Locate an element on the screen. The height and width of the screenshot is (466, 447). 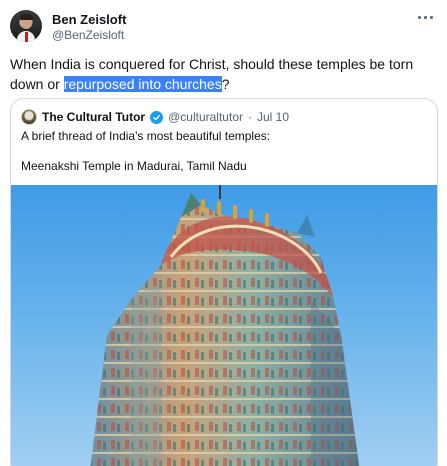
tweet-text-end: ? is located at coordinates (225, 84).